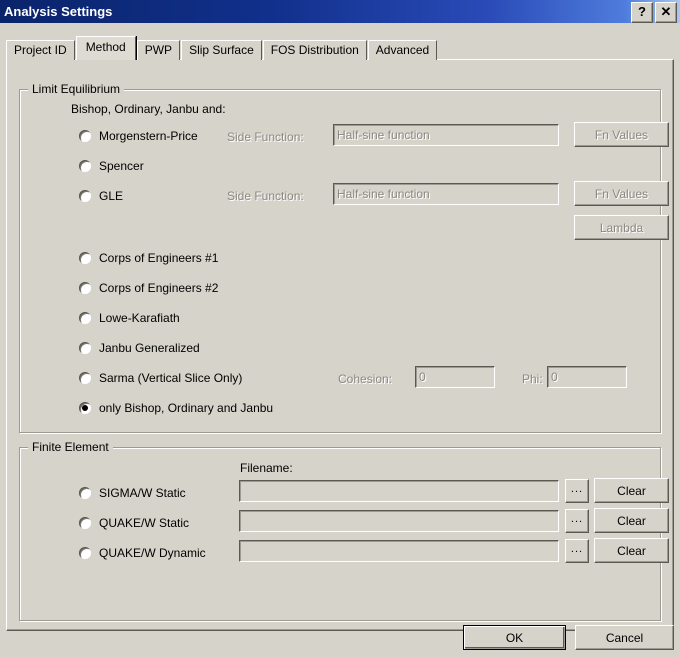 Image resolution: width=680 pixels, height=657 pixels. I want to click on limit-equilibrium-group-label: Limit Equilibrium, so click(76, 89).